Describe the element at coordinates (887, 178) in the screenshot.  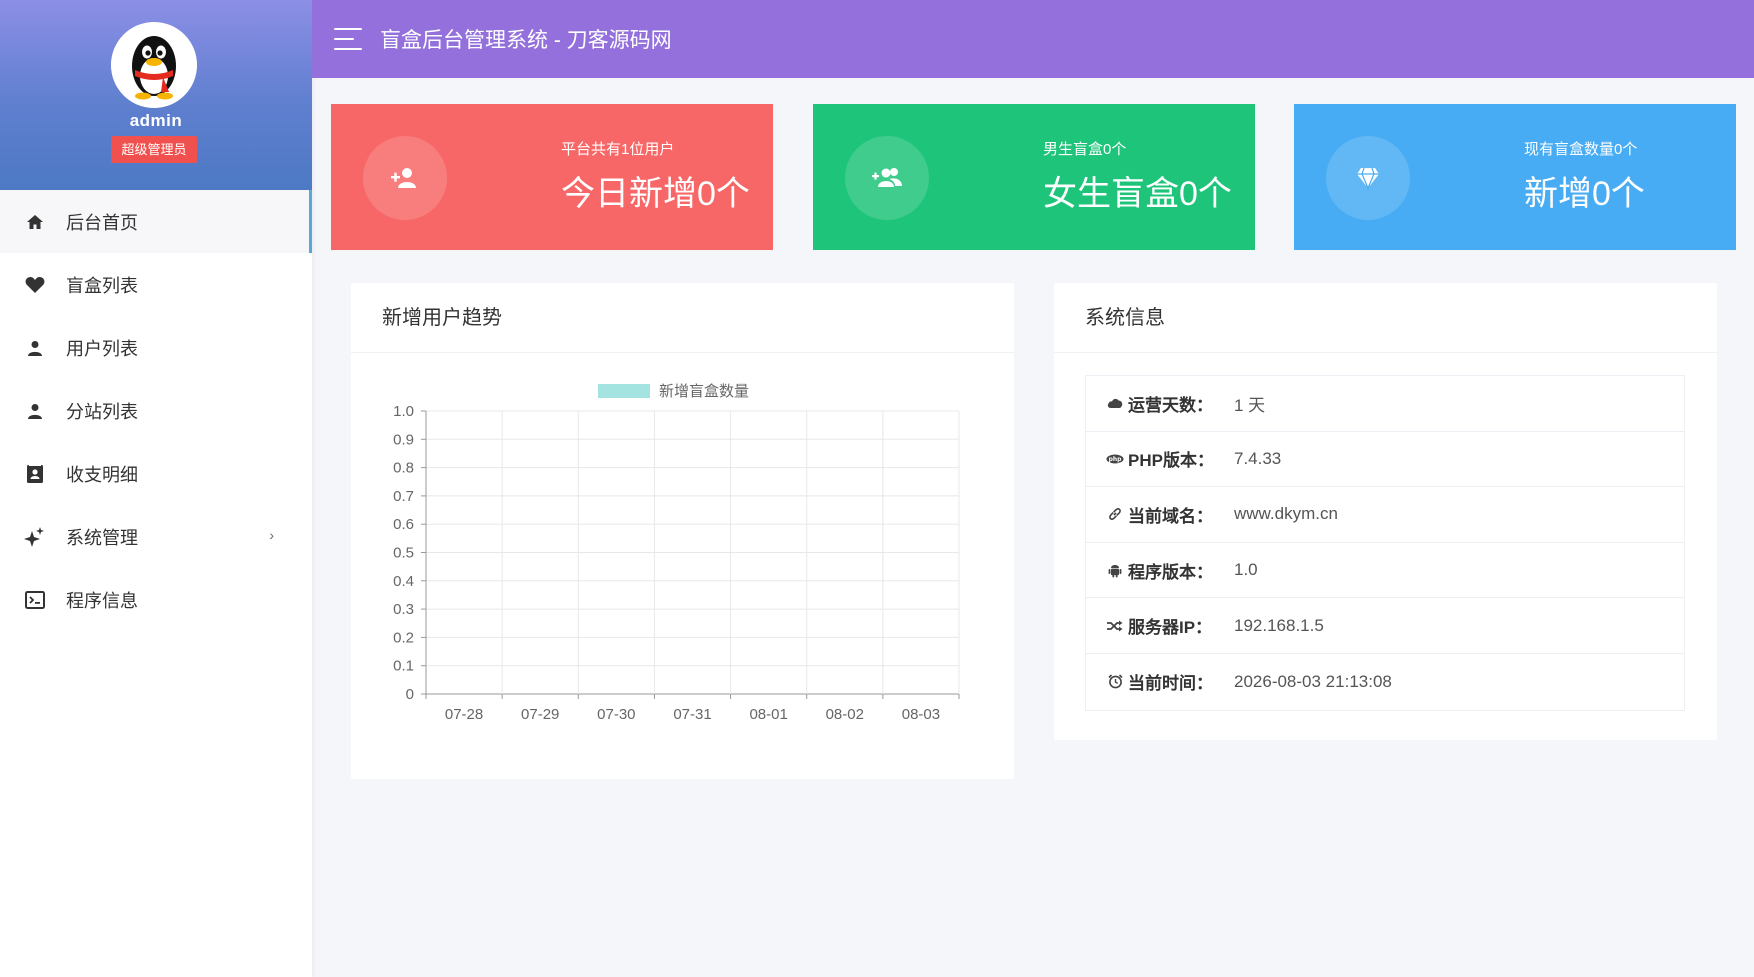
I see `users-plus-icon` at that location.